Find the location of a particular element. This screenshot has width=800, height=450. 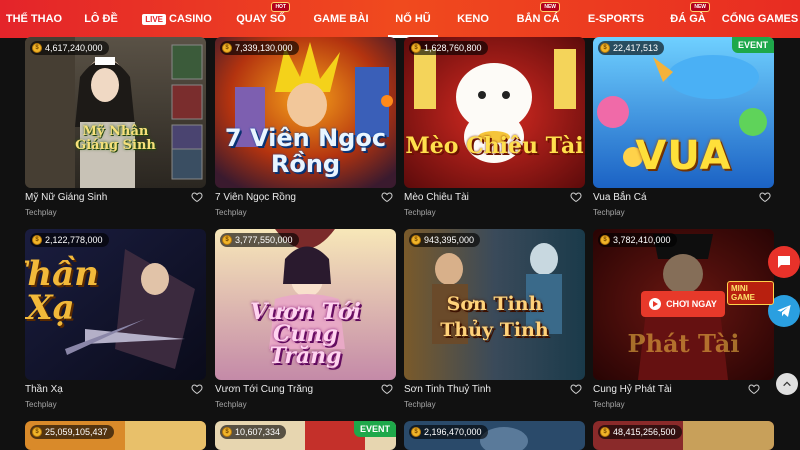

game-thumbnail: Vươn Tới Cung Trăng $3,777,550,000 is located at coordinates (305, 304).